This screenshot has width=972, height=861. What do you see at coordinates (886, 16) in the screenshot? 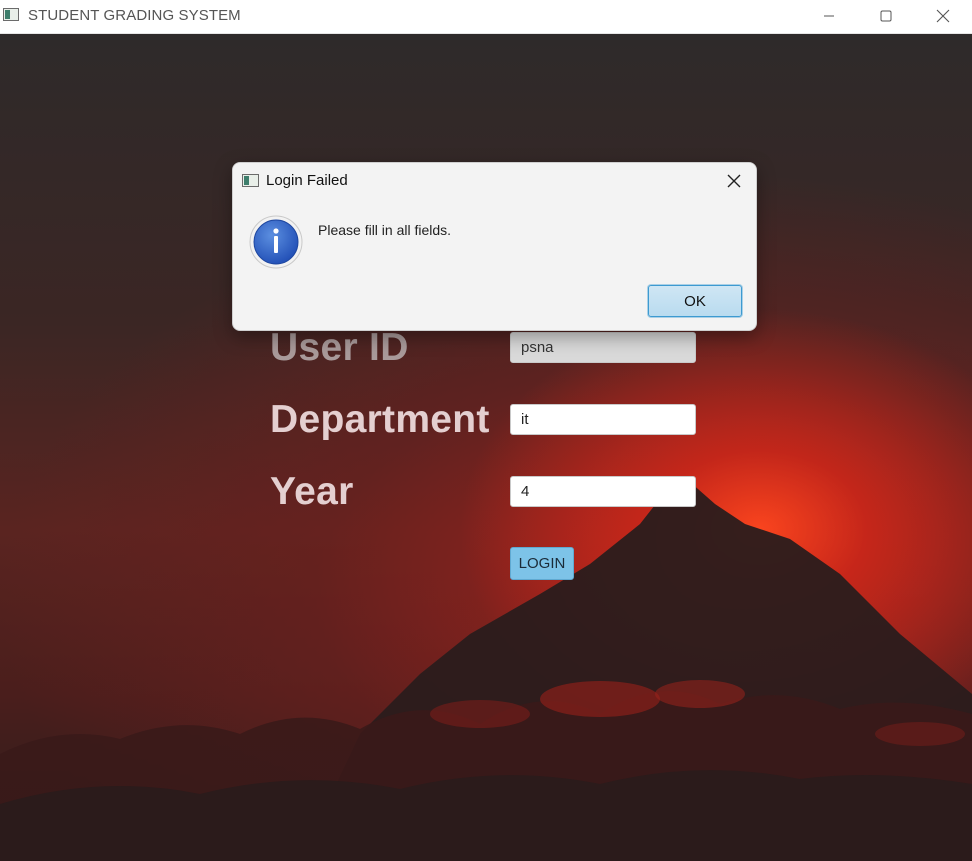
I see `maximize-icon` at bounding box center [886, 16].